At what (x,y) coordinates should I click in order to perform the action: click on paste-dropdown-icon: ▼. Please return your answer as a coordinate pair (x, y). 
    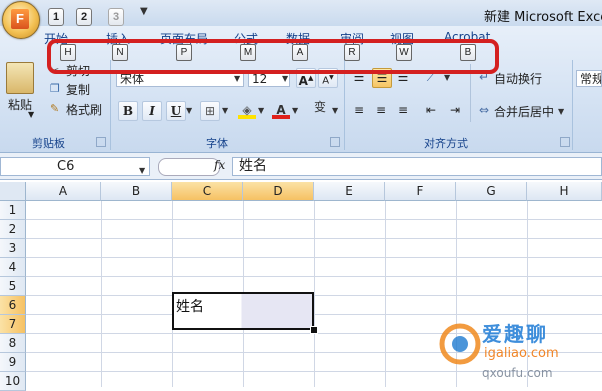
    Looking at the image, I should click on (31, 114).